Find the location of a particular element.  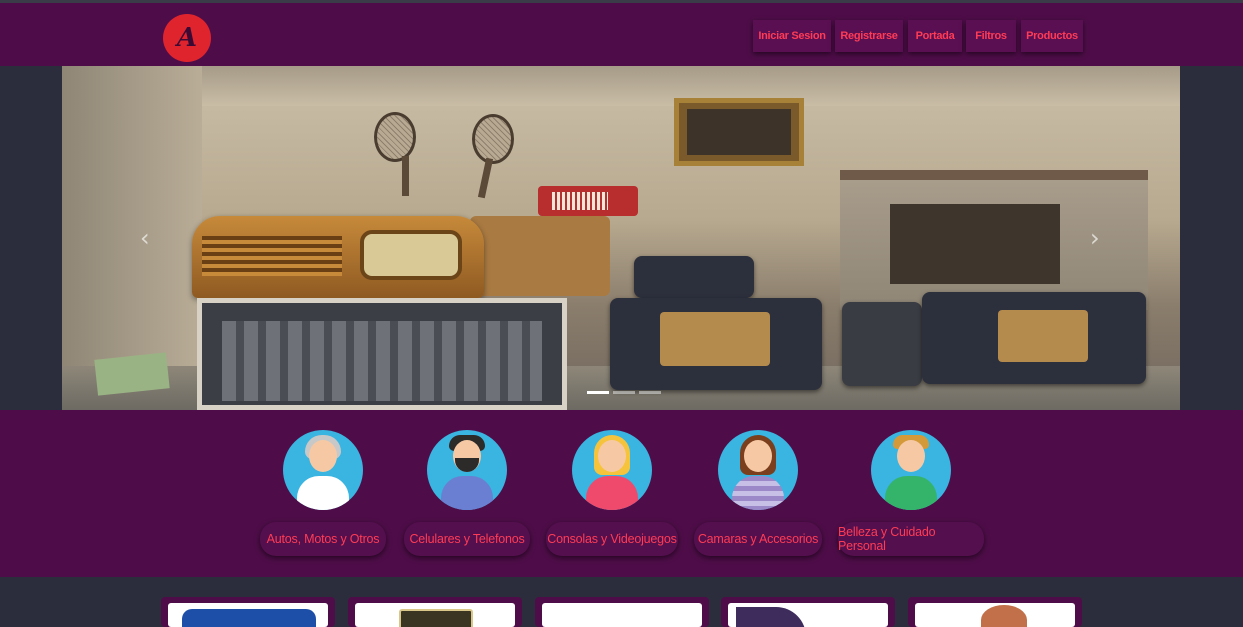

slide-red-radio is located at coordinates (588, 201).